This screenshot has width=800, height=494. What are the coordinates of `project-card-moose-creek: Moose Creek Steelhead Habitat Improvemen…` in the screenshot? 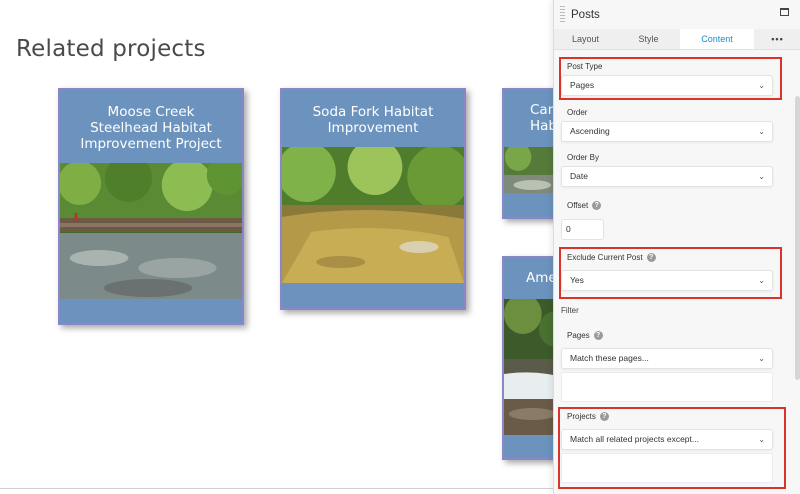 It's located at (151, 206).